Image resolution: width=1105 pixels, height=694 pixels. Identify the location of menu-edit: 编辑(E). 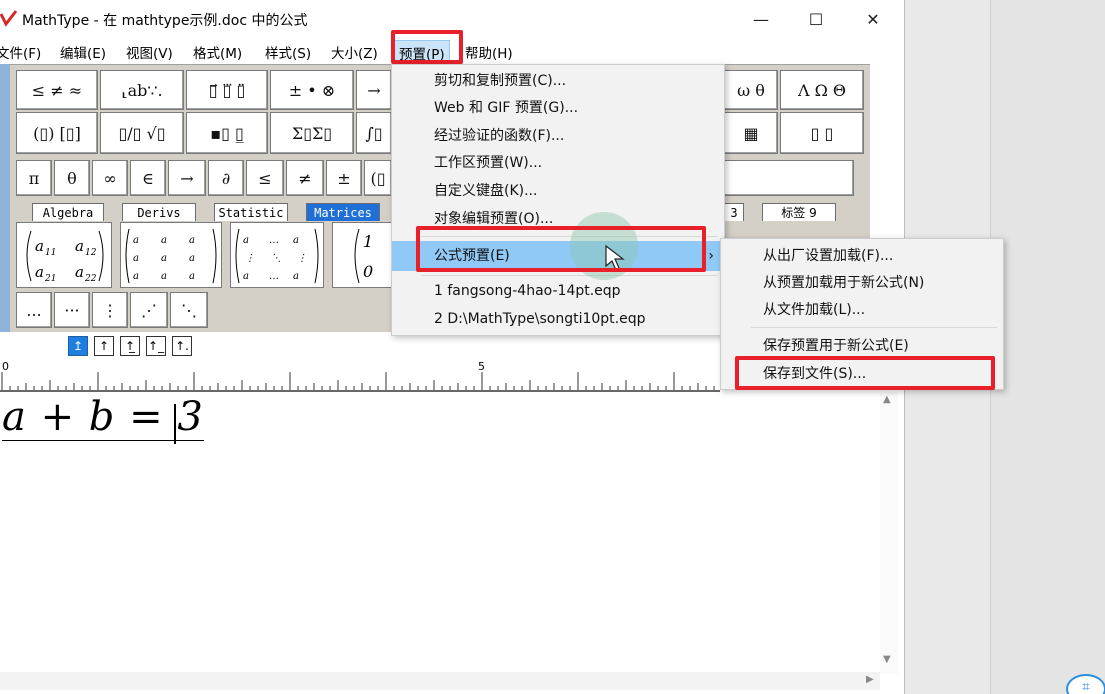
(83, 52).